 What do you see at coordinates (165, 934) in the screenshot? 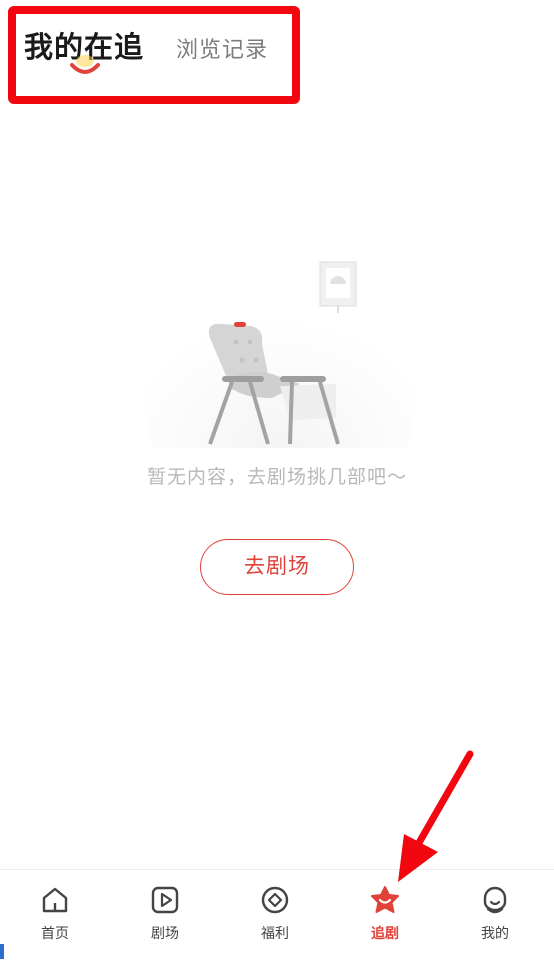
I see `tab-theater-label: 剧场` at bounding box center [165, 934].